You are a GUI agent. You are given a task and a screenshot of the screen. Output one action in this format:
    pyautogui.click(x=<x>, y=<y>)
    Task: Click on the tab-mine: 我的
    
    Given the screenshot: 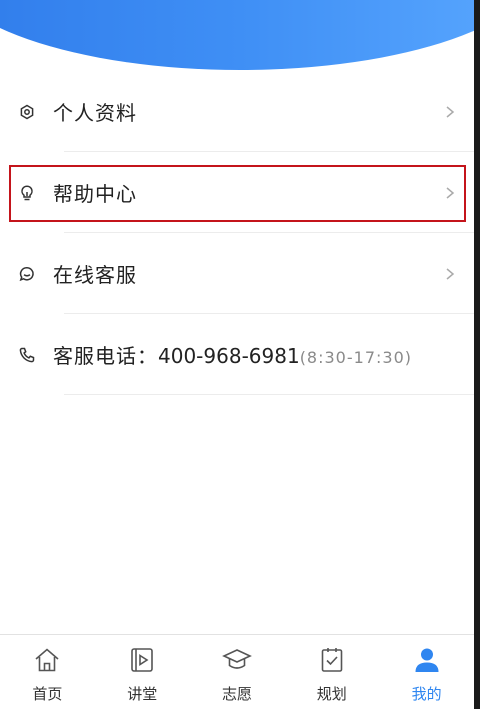 What is the action you would take?
    pyautogui.click(x=426, y=672)
    